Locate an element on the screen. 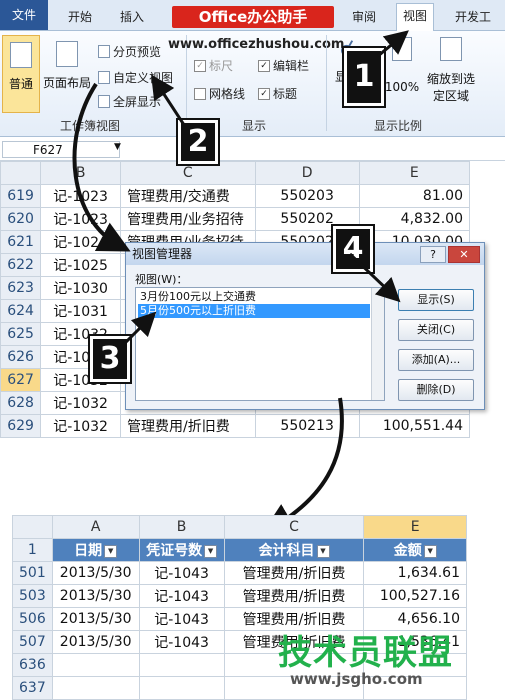 This screenshot has height=700, width=505. corner-cell is located at coordinates (32, 527).